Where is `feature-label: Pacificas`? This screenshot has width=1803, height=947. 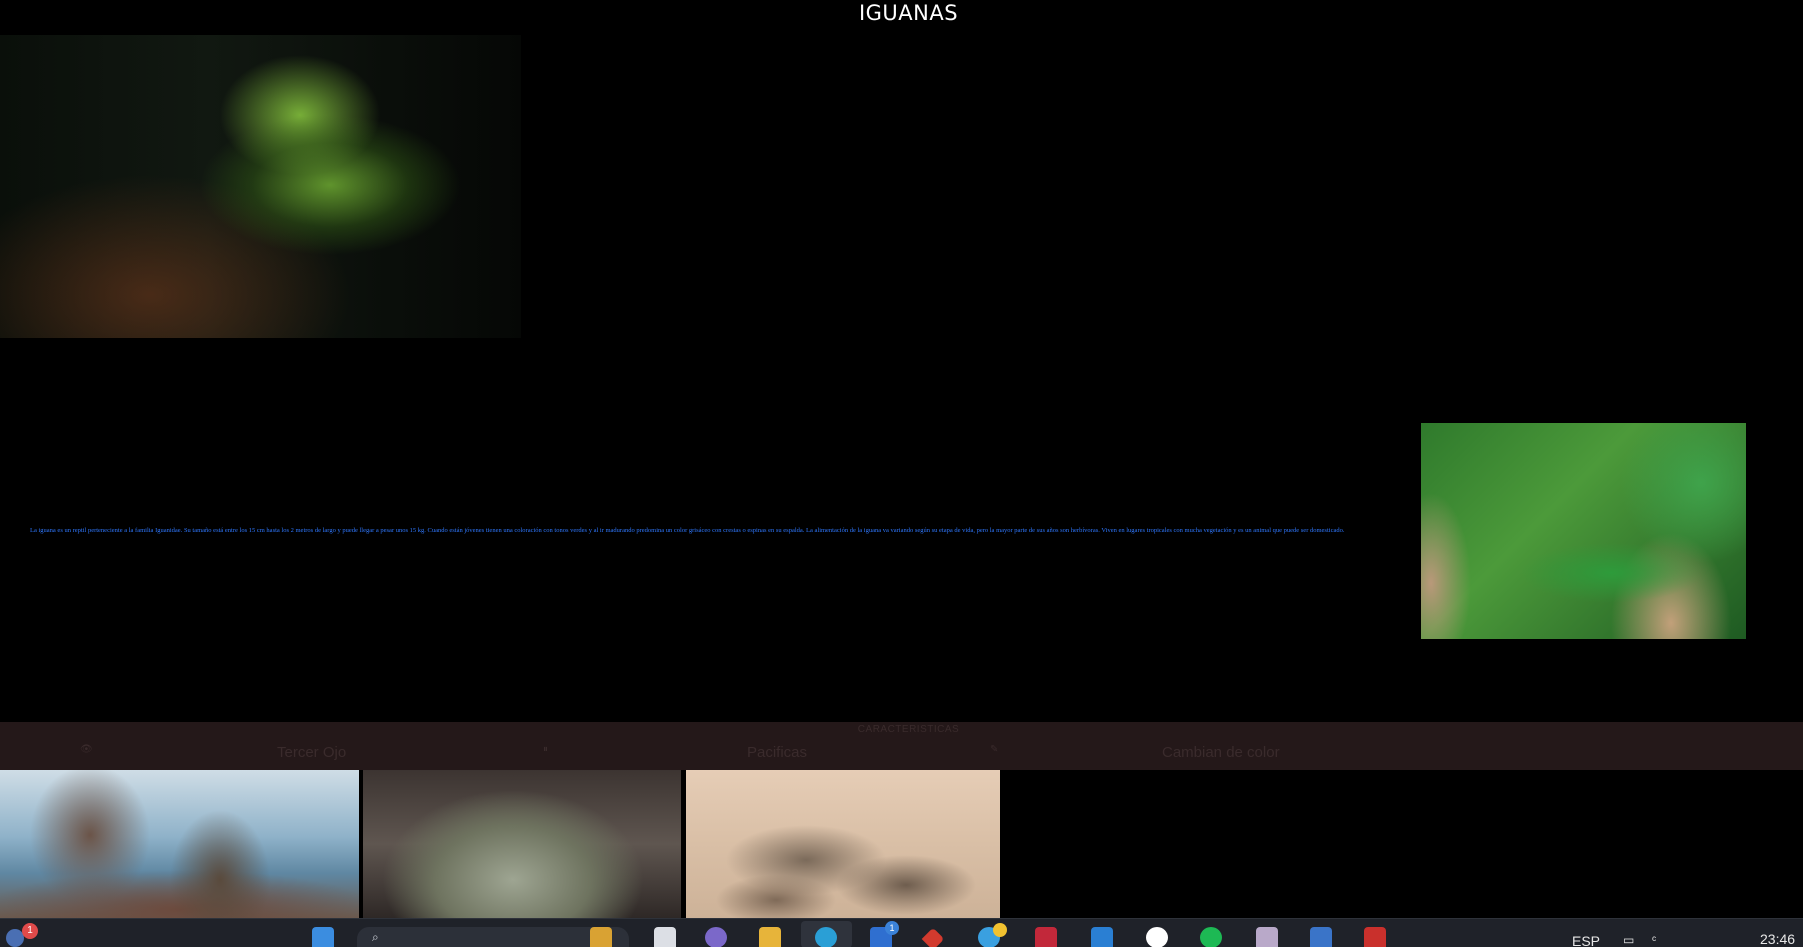
feature-label: Pacificas is located at coordinates (777, 752).